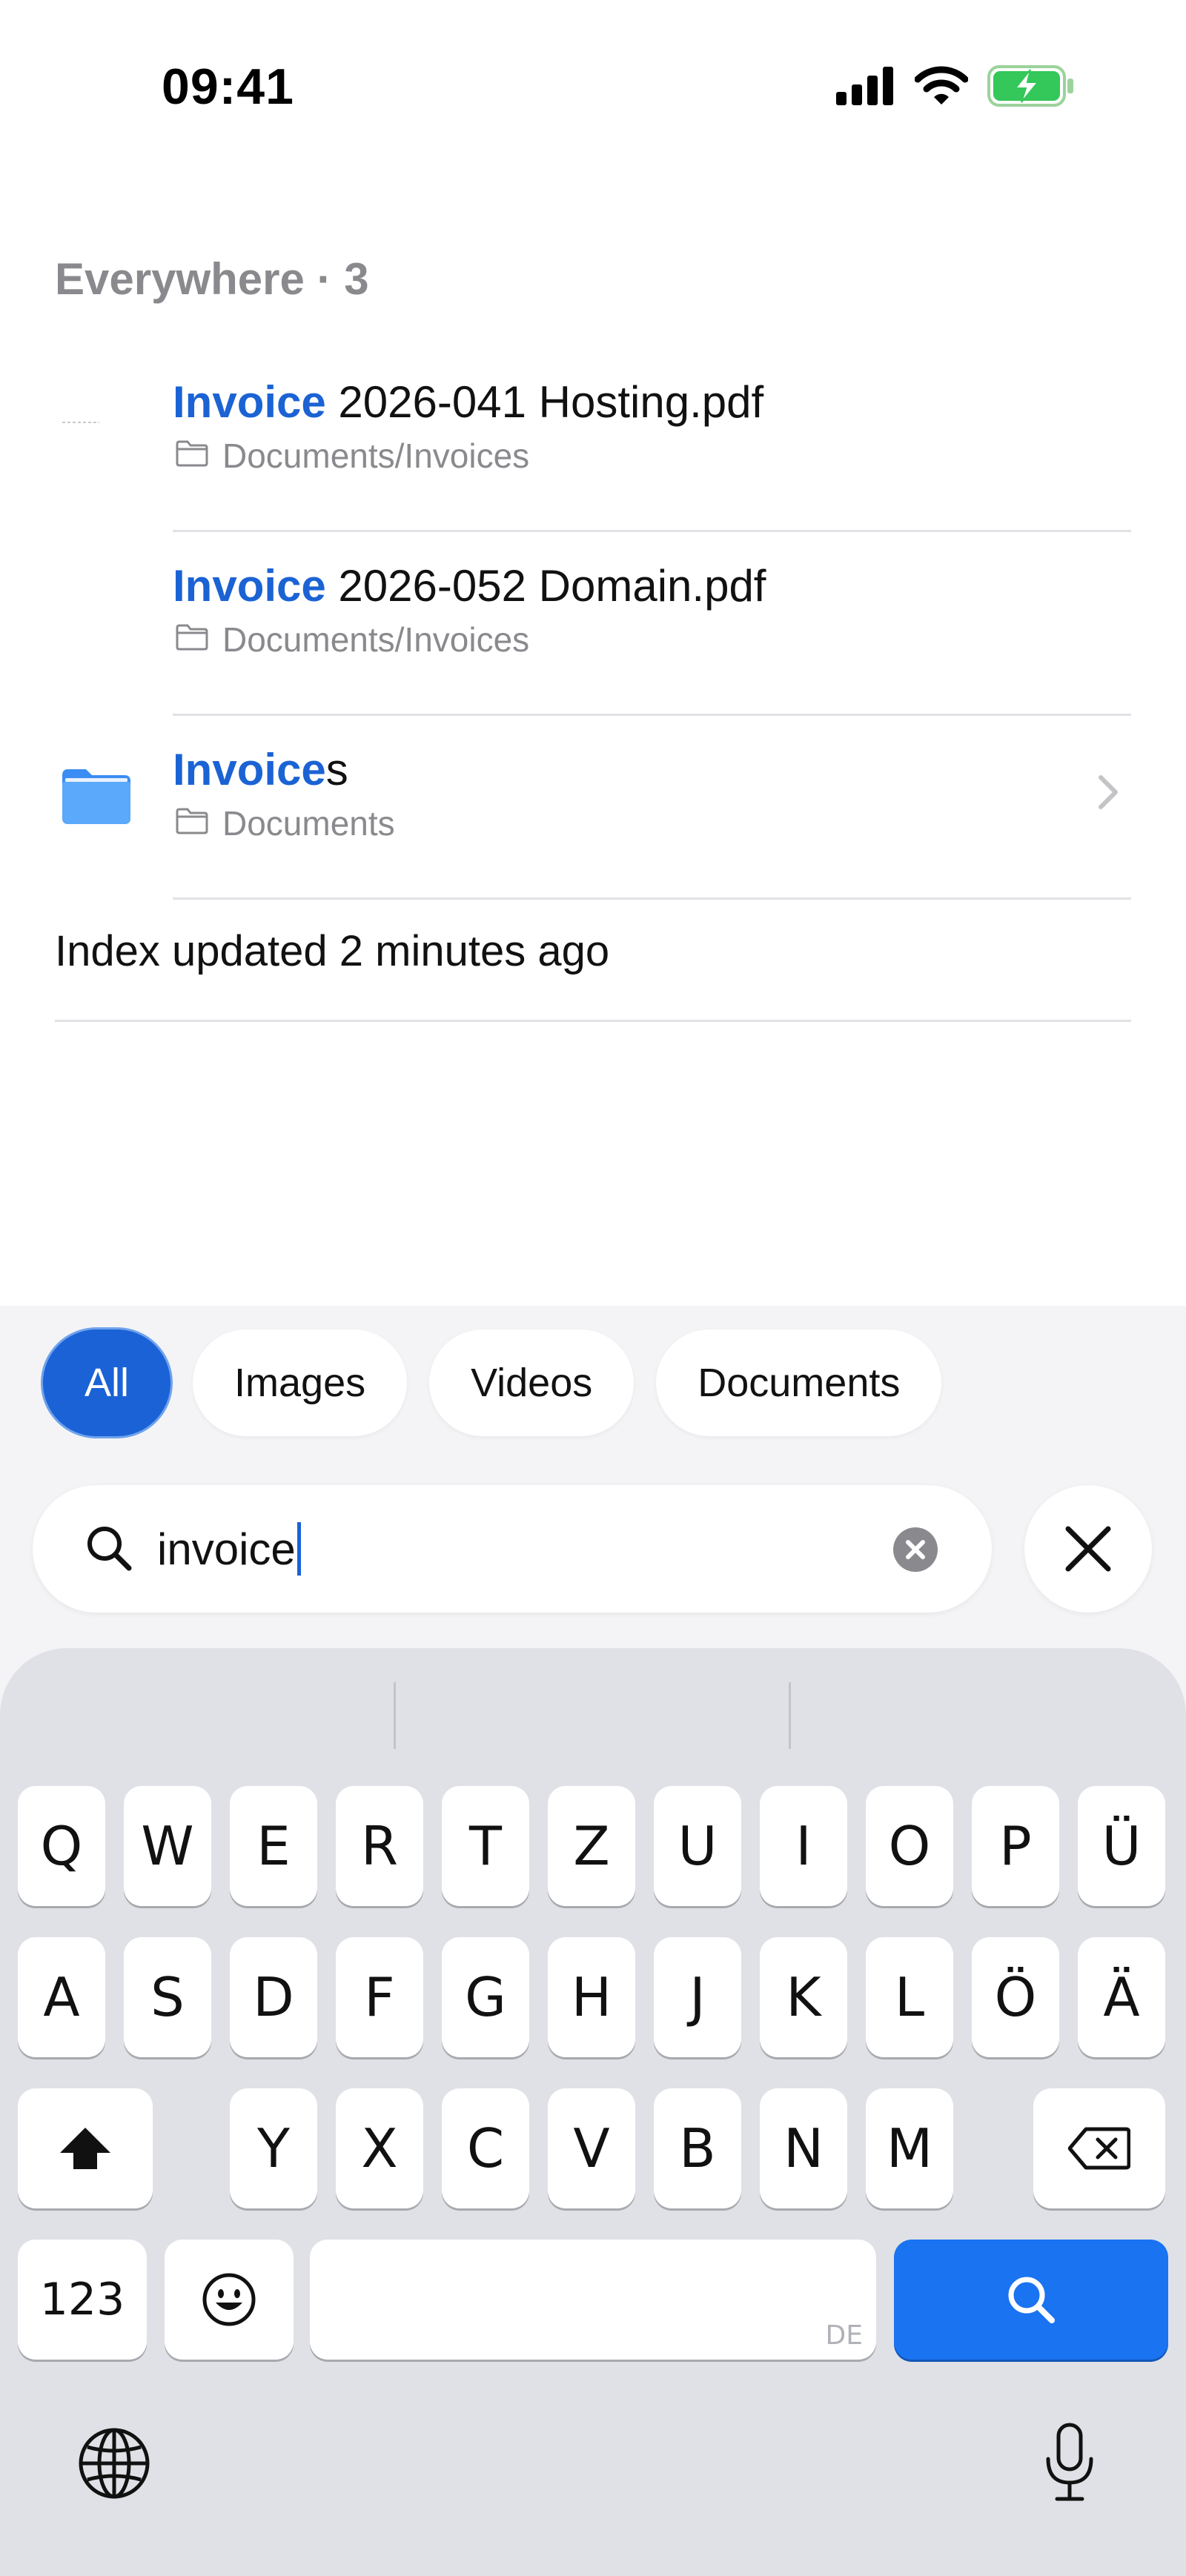  What do you see at coordinates (909, 1997) in the screenshot?
I see `key-l: L` at bounding box center [909, 1997].